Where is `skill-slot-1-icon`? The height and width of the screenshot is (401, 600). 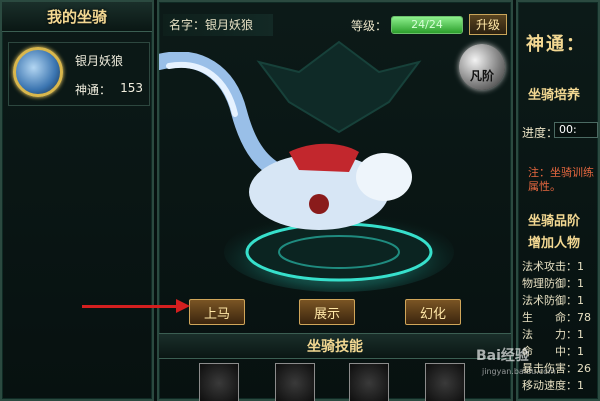
skill-slot-1-icon is located at coordinates (219, 382).